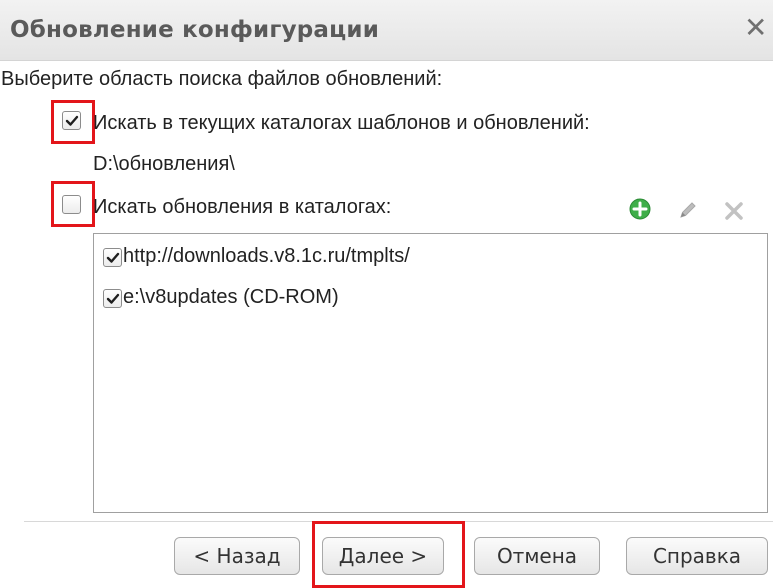  Describe the element at coordinates (734, 211) in the screenshot. I see `delete-icon` at that location.